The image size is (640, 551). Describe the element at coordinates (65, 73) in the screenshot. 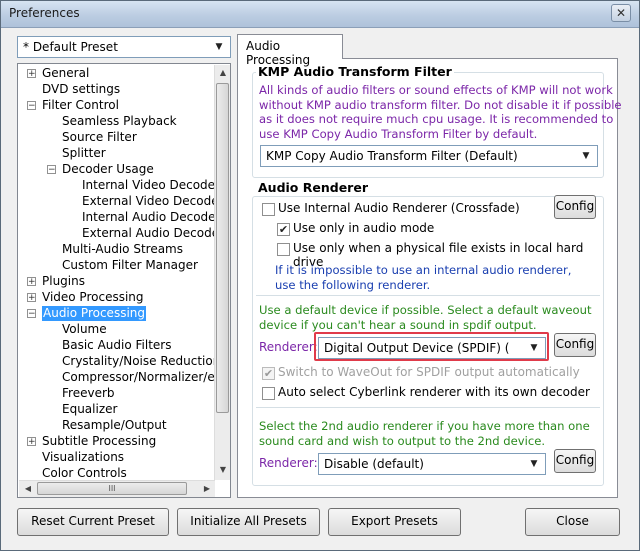

I see `tree-item: General` at that location.